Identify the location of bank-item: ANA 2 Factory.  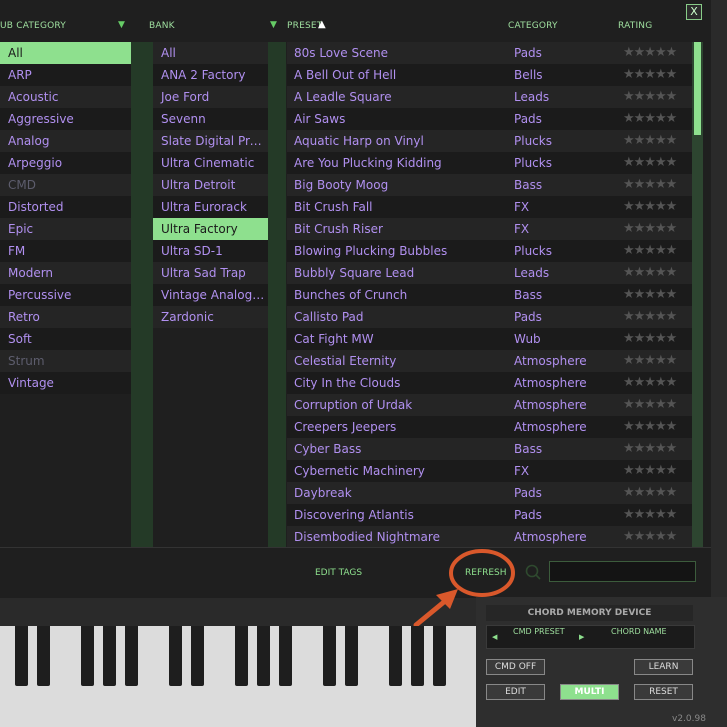
(210, 75).